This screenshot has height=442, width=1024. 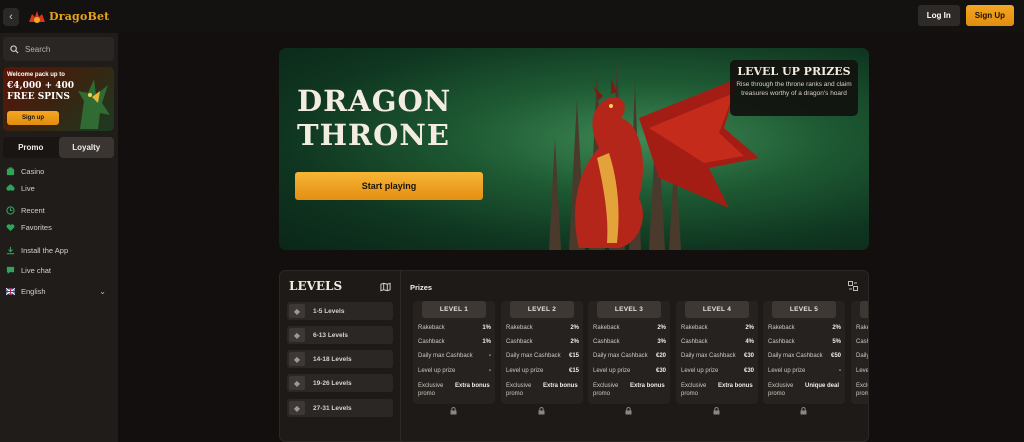 I want to click on row-value: 5%, so click(x=836, y=342).